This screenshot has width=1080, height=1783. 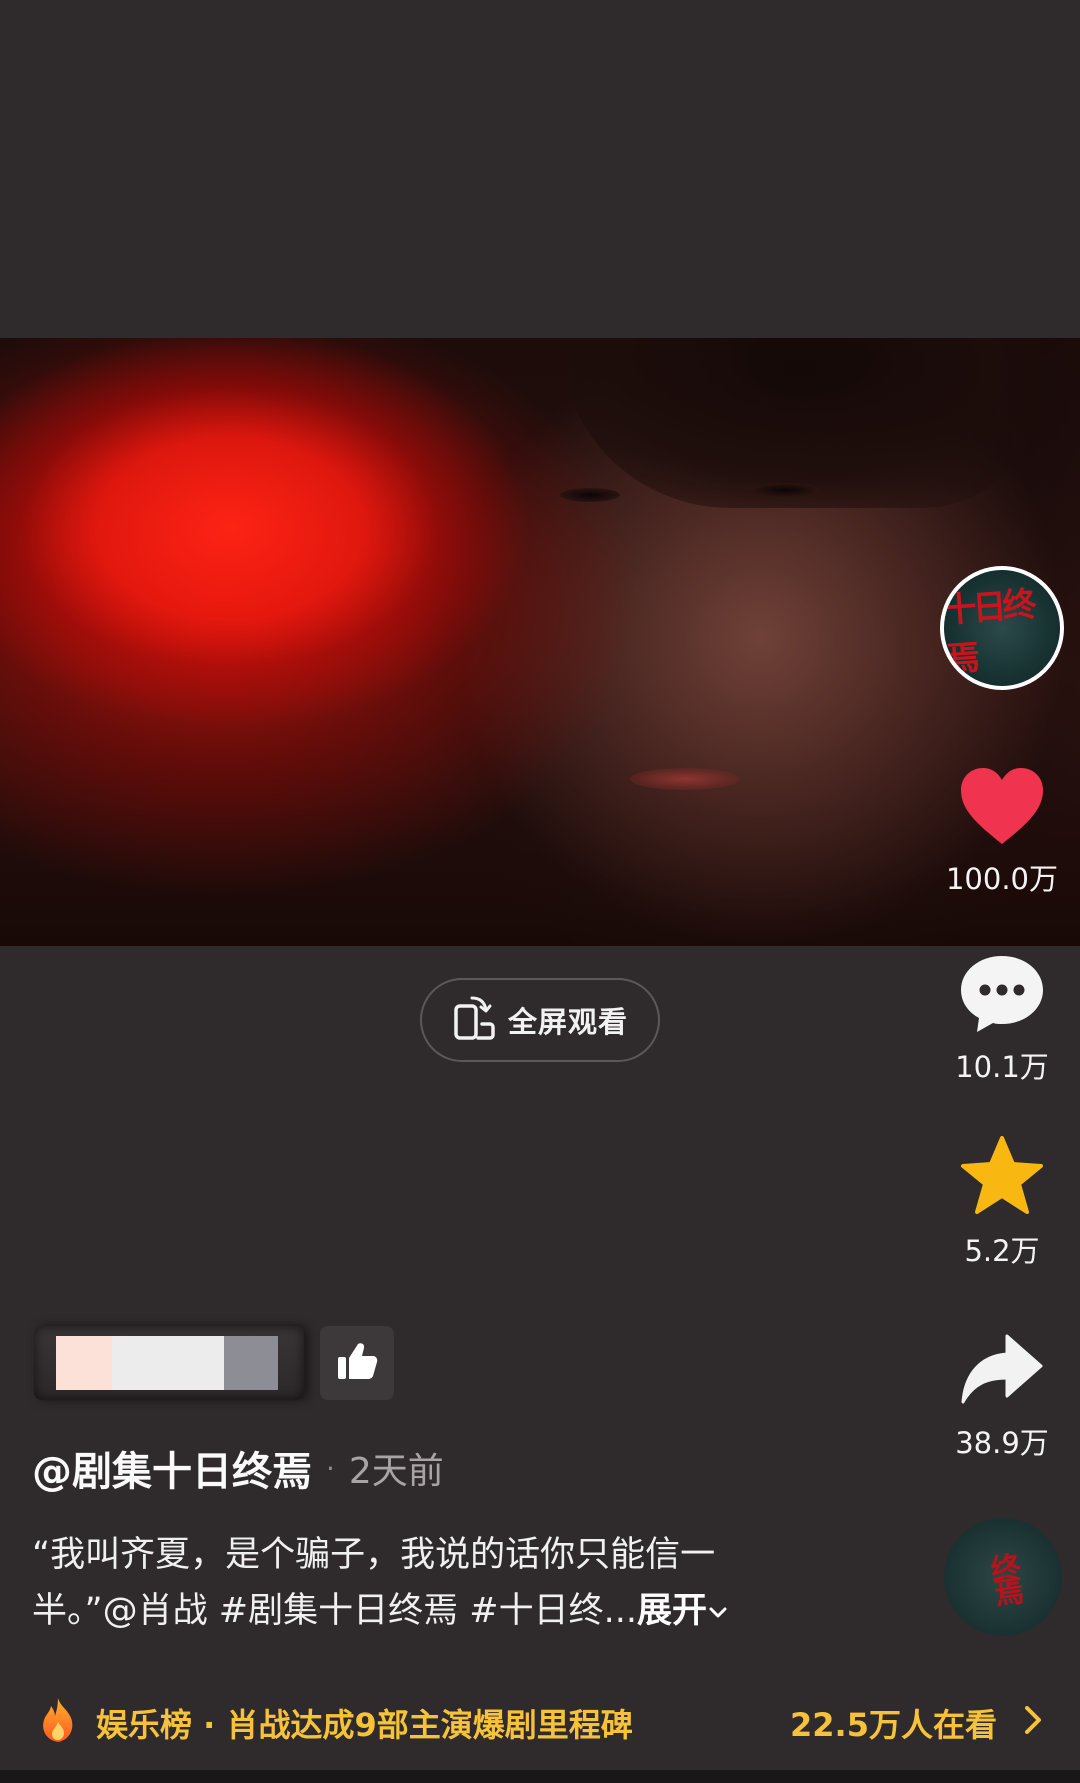 I want to click on blurred-tag-chip, so click(x=169, y=1363).